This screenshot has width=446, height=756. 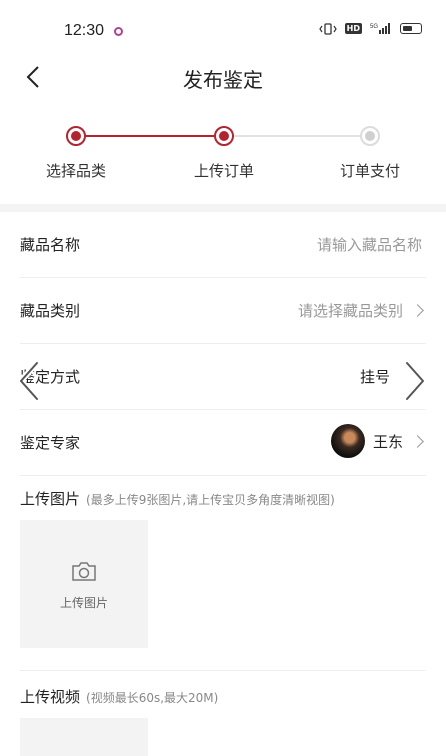 I want to click on step-progress: 选择品类 上传订单 订单支付, so click(x=223, y=158).